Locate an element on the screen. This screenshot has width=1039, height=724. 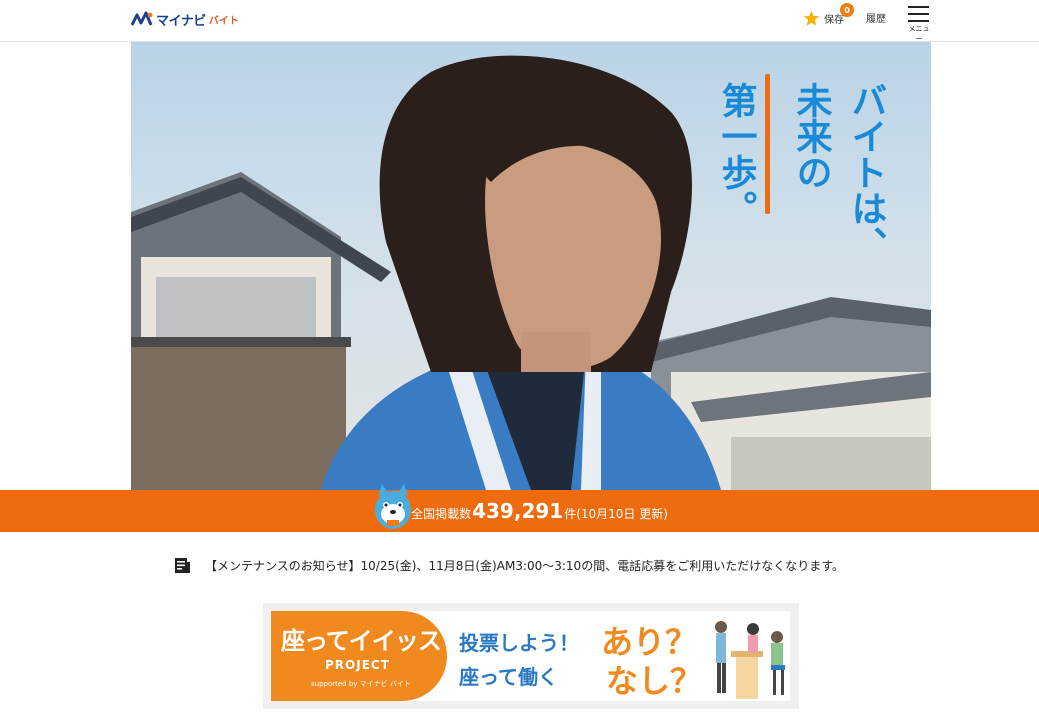
job-count-number: 439,291 is located at coordinates (518, 511).